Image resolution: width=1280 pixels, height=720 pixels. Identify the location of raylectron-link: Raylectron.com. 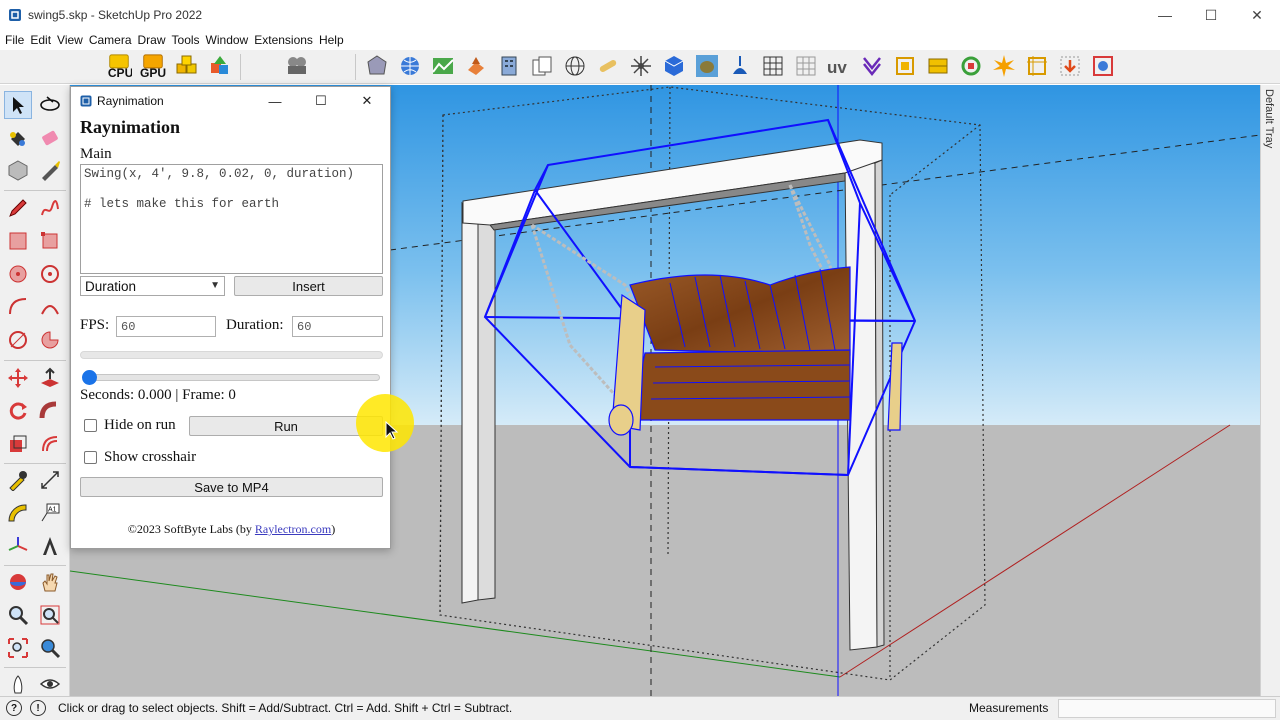
(293, 529).